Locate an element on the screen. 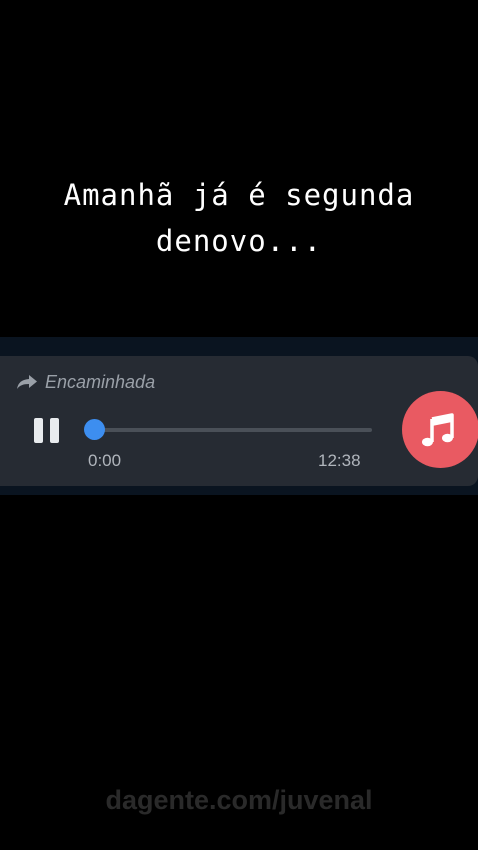 The image size is (478, 850). caption-line-1: Amanhã já é segunda is located at coordinates (239, 195).